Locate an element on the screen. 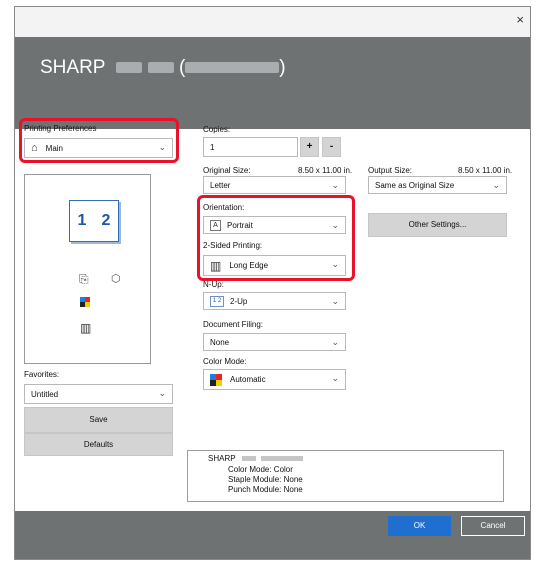 The height and width of the screenshot is (566, 540). nup-select: 1 2 2-Up ⌄ is located at coordinates (274, 301).